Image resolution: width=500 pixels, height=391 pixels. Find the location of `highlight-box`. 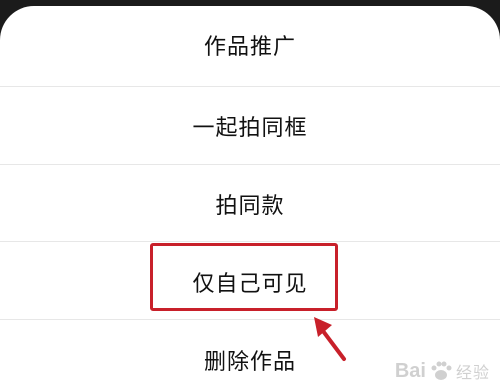

highlight-box is located at coordinates (244, 277).